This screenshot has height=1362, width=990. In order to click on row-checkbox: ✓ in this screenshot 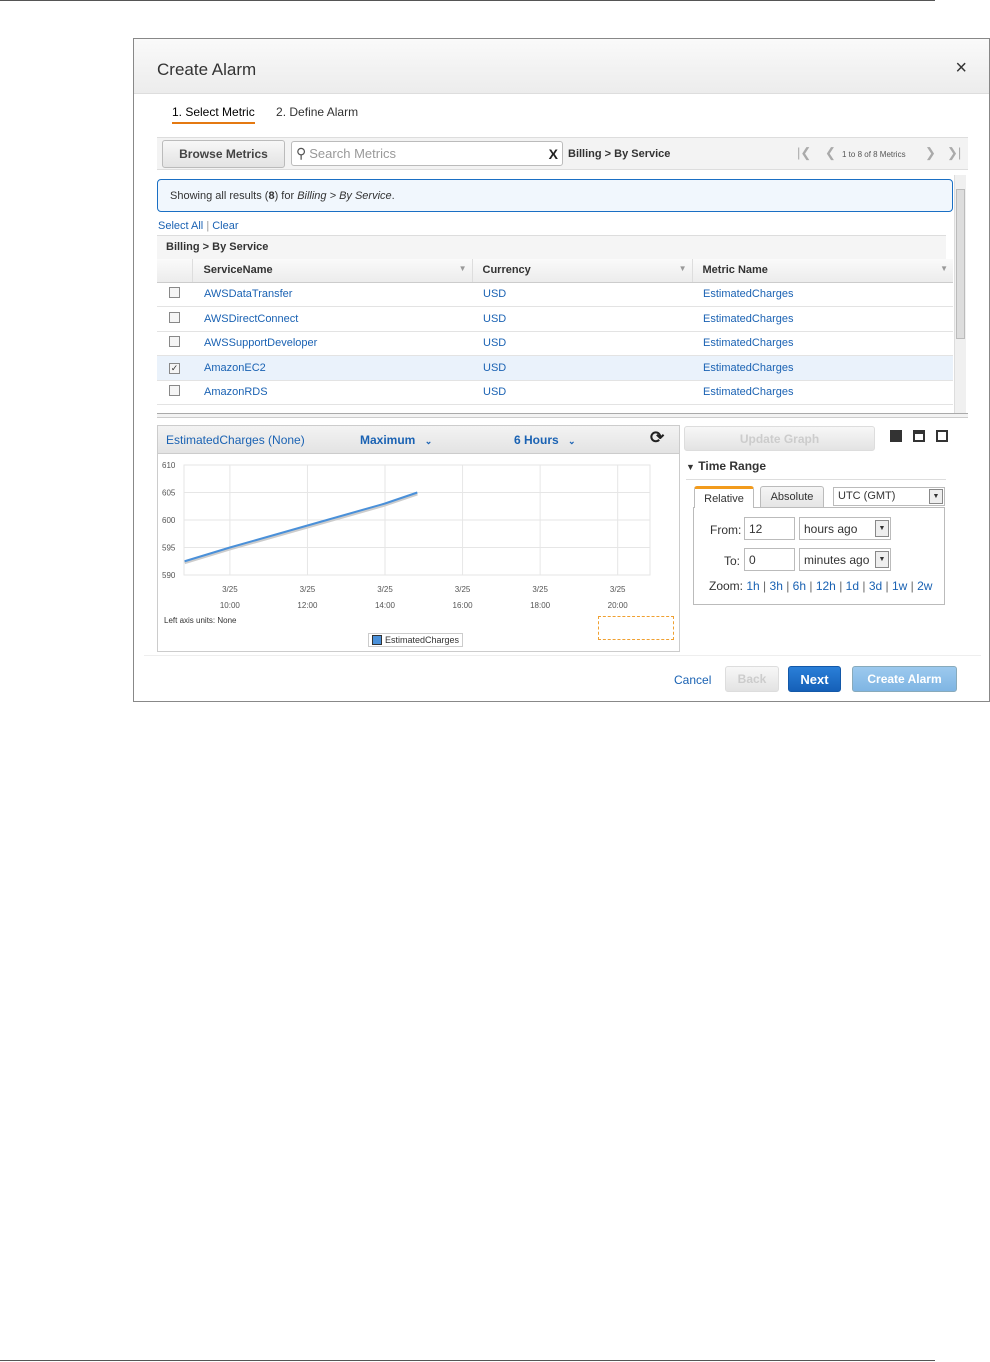, I will do `click(174, 368)`.